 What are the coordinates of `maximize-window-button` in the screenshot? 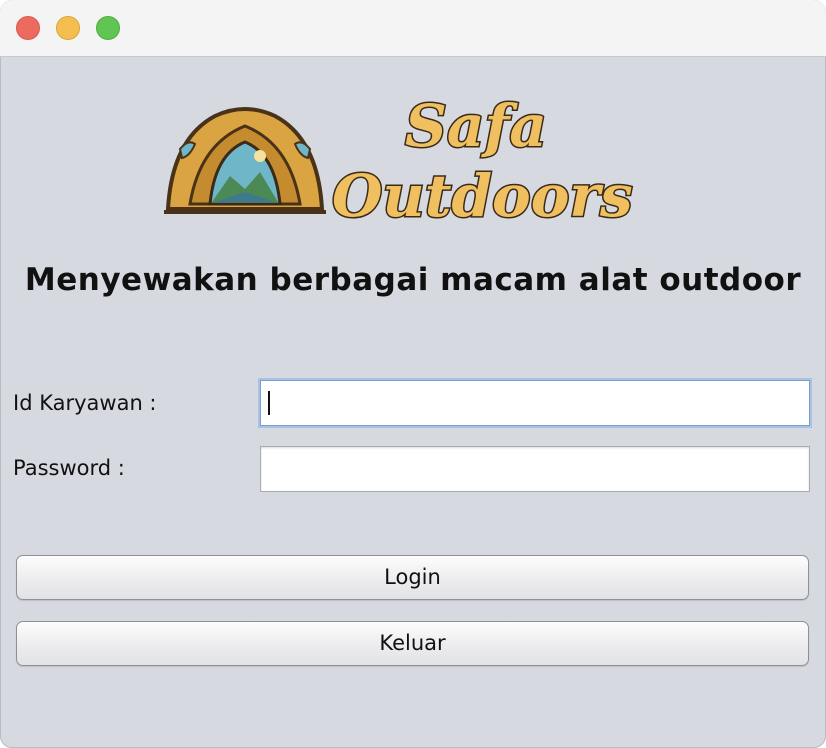 It's located at (108, 28).